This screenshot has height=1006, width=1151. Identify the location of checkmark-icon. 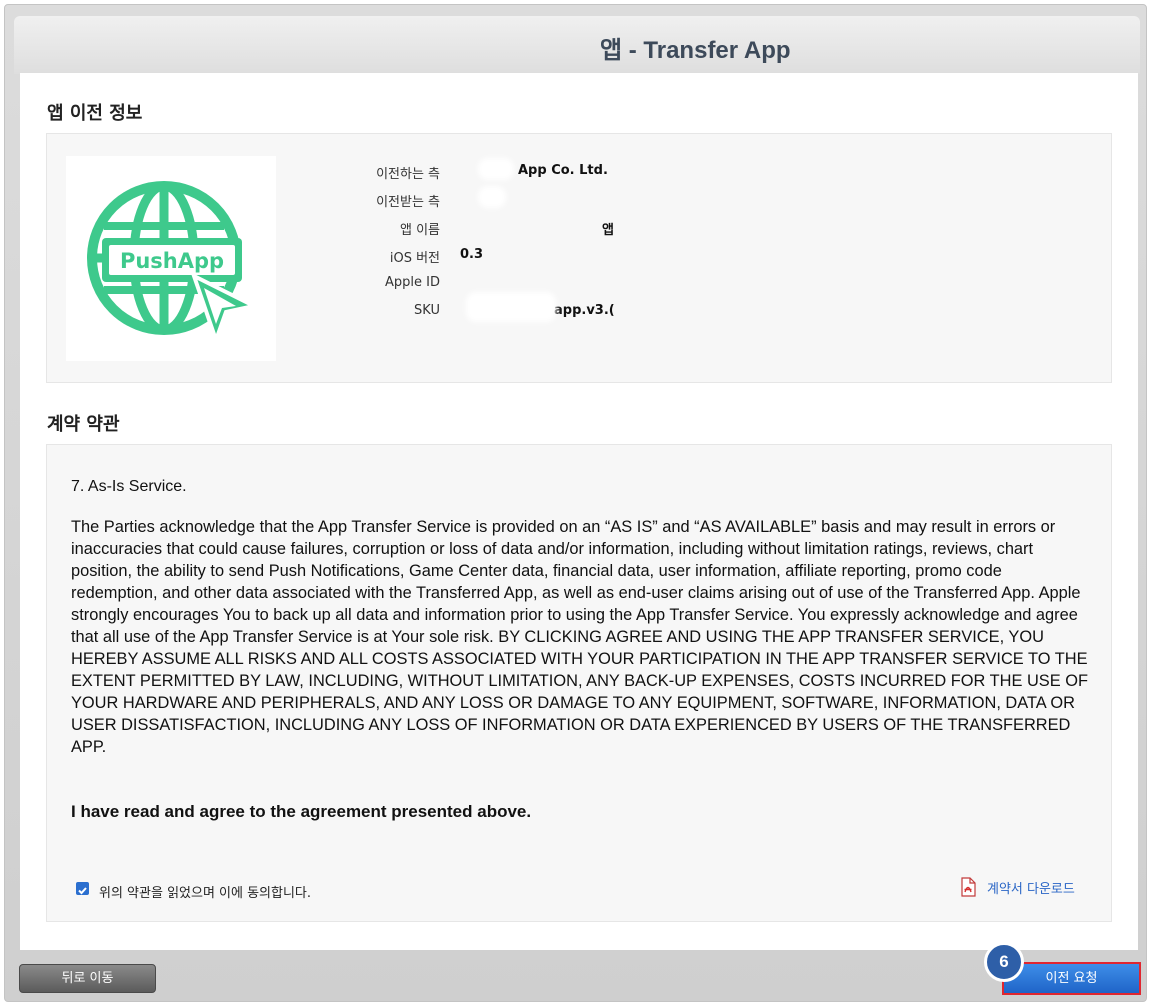
(82, 891).